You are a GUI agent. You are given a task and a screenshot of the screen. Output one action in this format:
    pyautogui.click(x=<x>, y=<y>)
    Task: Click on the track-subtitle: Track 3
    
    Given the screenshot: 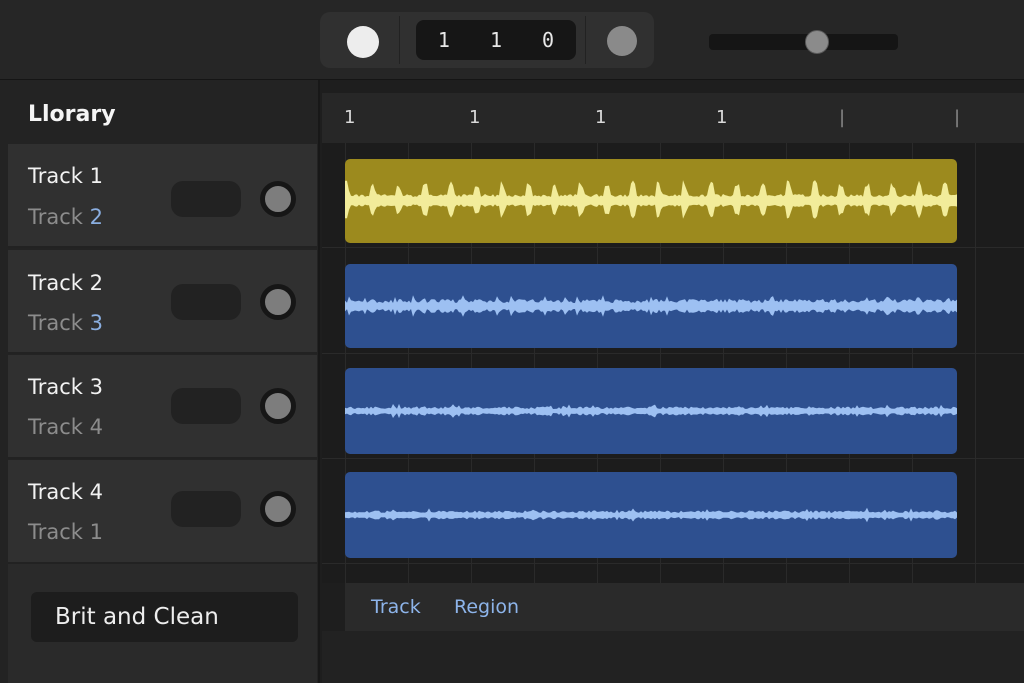 What is the action you would take?
    pyautogui.click(x=66, y=323)
    